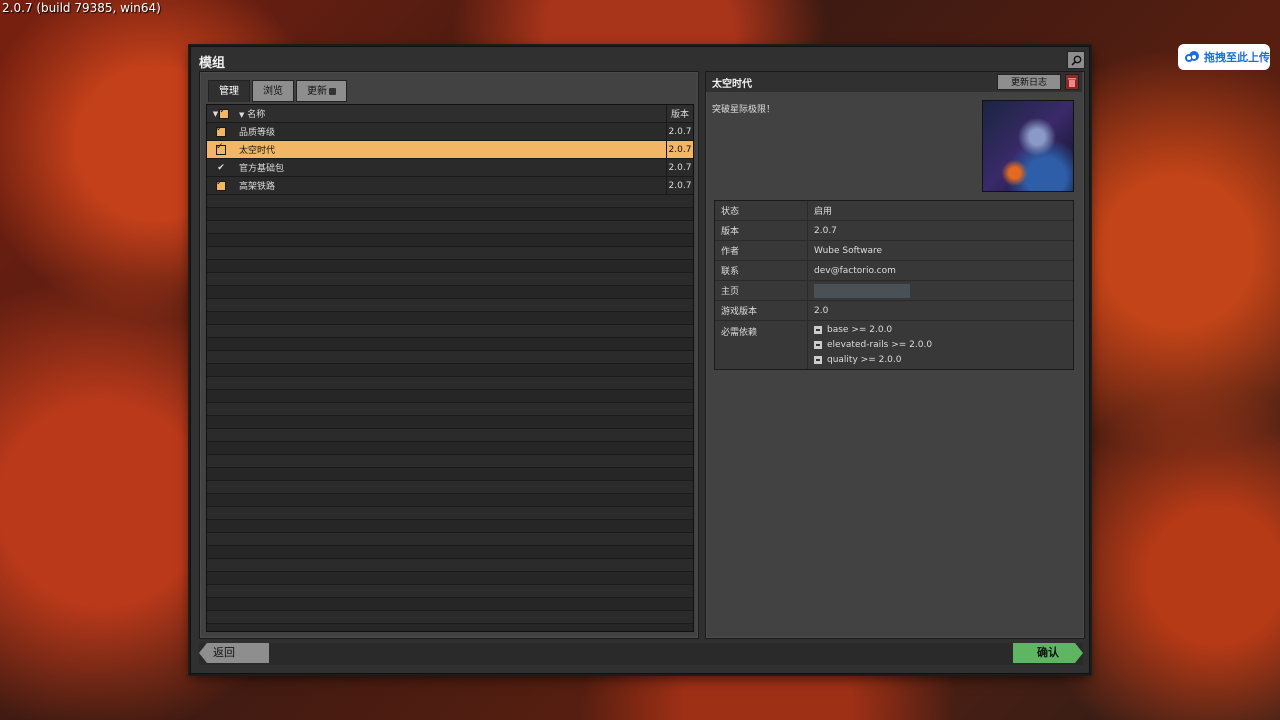 The height and width of the screenshot is (720, 1280). Describe the element at coordinates (825, 230) in the screenshot. I see `property-value: 2.0.7` at that location.